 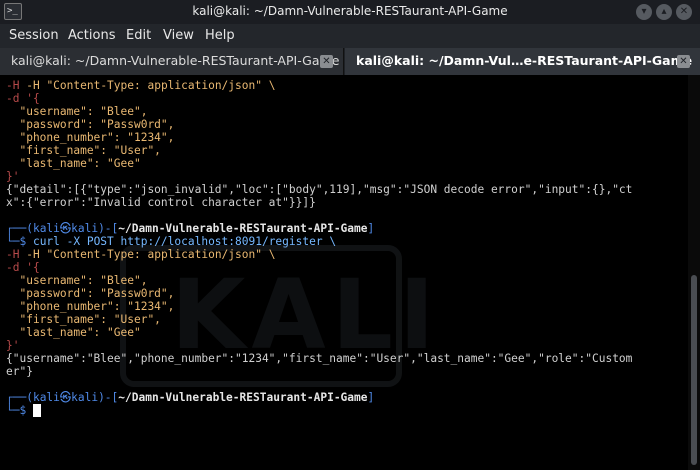 What do you see at coordinates (19, 371) in the screenshot?
I see `response-output: er"}` at bounding box center [19, 371].